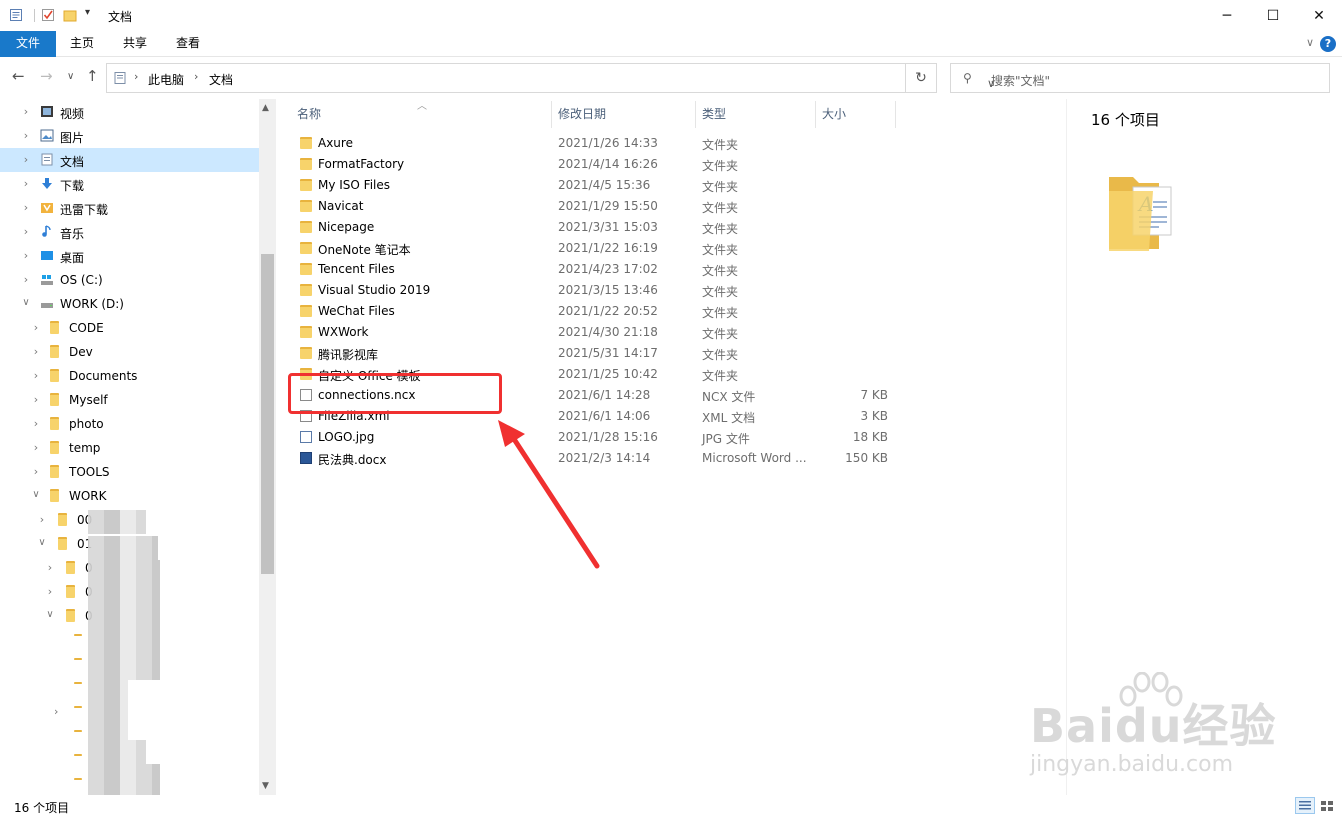 This screenshot has width=1342, height=815. I want to click on details-view-button, so click(1305, 805).